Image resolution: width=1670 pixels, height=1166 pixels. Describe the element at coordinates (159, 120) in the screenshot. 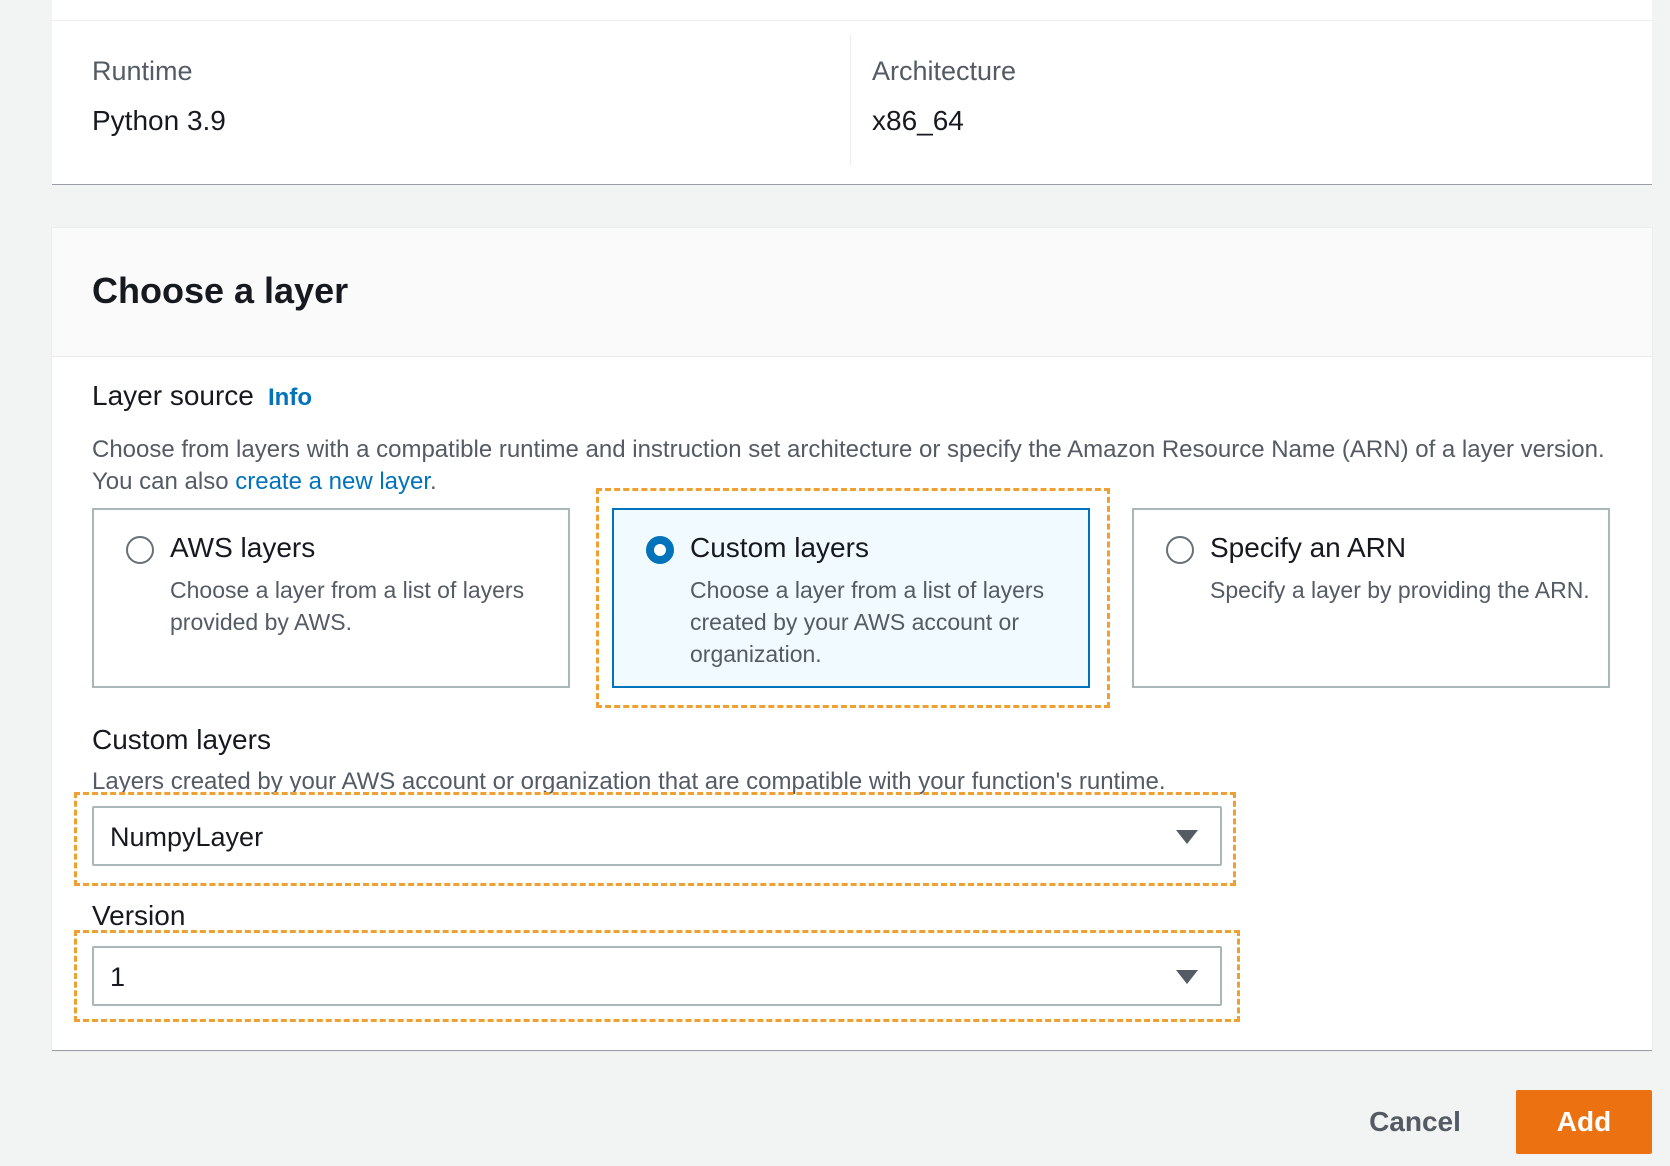

I see `runtime-value: Python 3.9` at that location.